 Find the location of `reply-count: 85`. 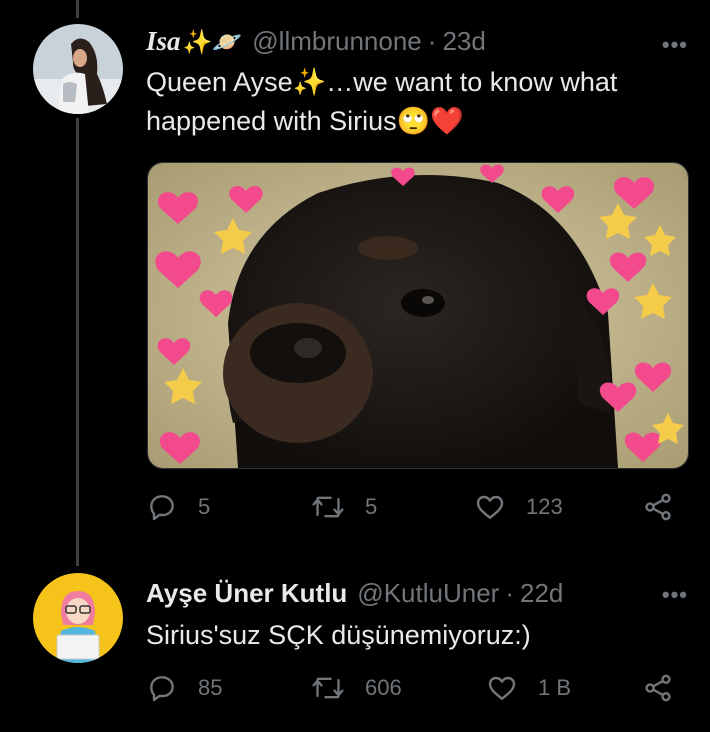

reply-count: 85 is located at coordinates (210, 687).